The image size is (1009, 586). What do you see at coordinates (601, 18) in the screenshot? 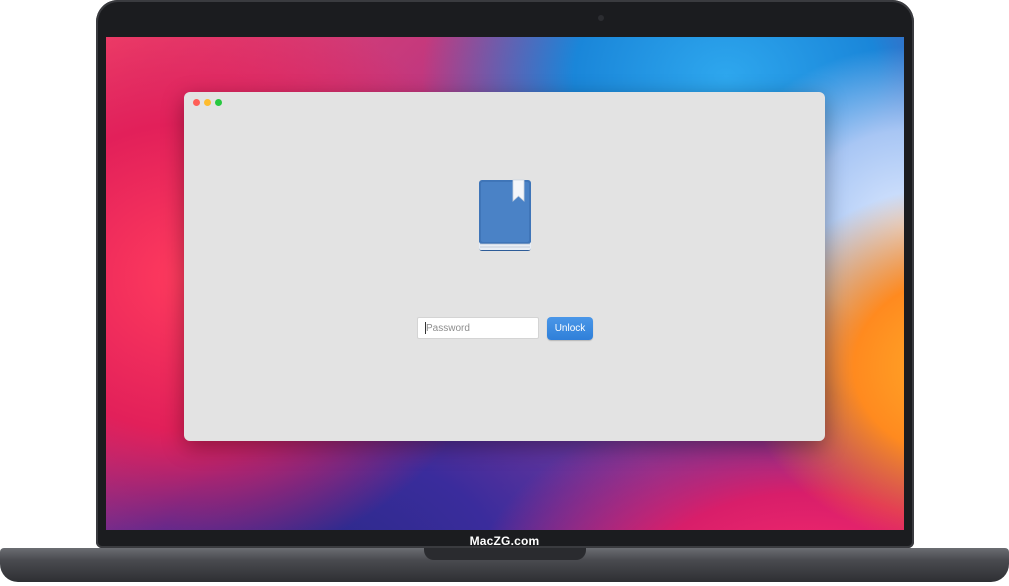
I see `camera-icon` at bounding box center [601, 18].